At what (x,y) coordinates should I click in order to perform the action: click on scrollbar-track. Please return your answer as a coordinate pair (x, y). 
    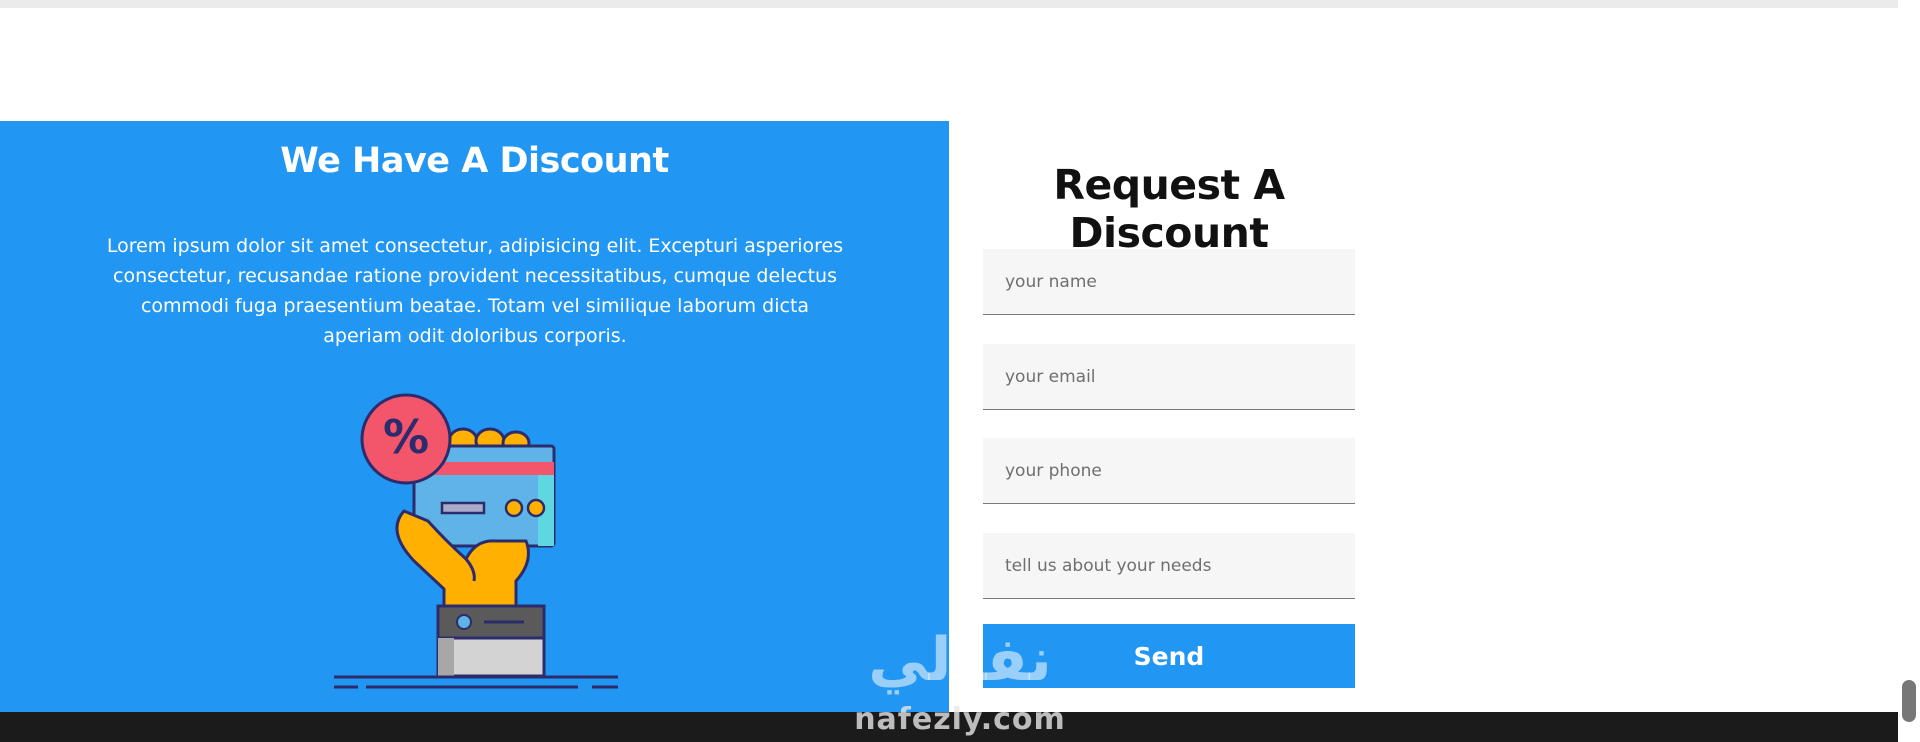
    Looking at the image, I should click on (1909, 371).